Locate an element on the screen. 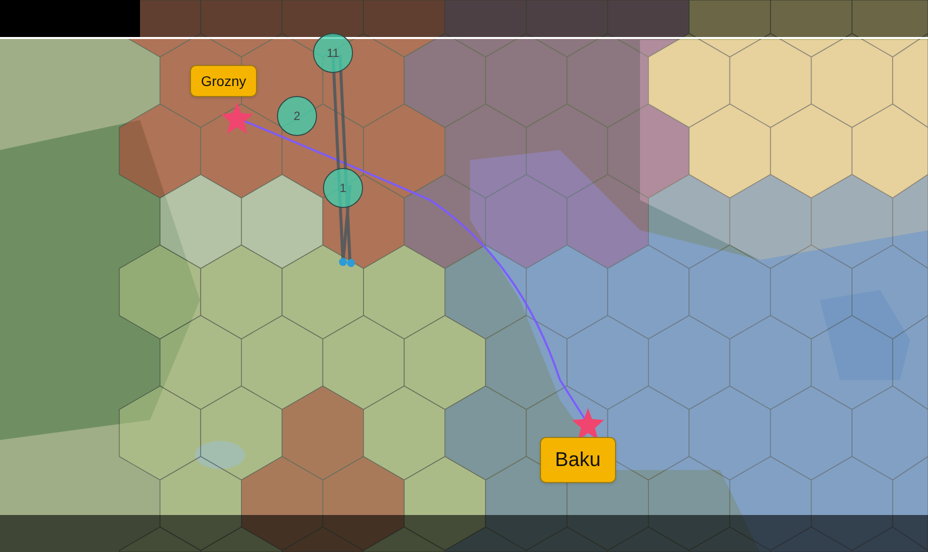 Image resolution: width=928 pixels, height=552 pixels. star-icon is located at coordinates (237, 118).